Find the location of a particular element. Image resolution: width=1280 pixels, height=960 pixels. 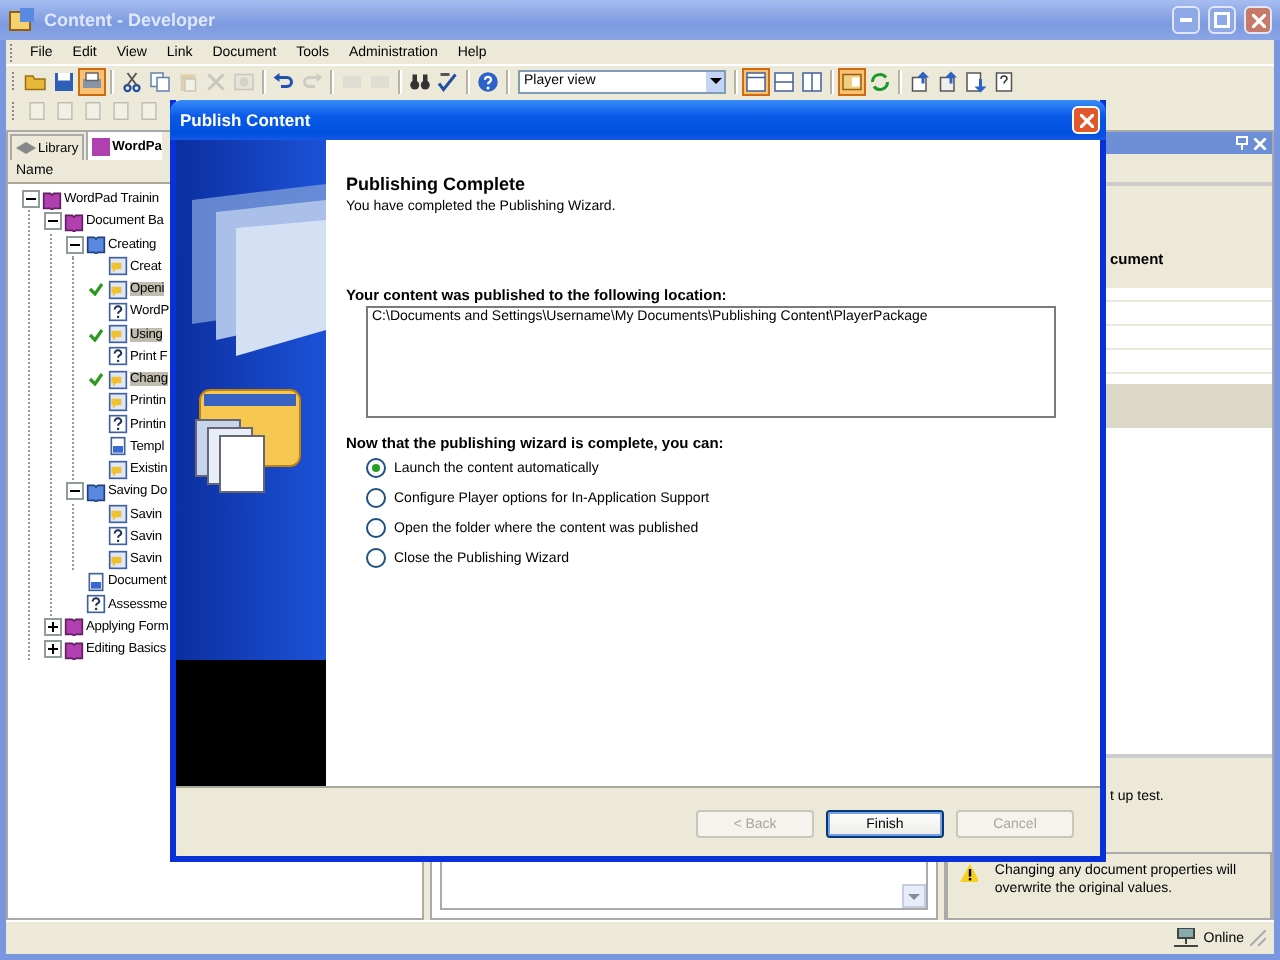

dropdown-arrow-icon is located at coordinates (715, 81).